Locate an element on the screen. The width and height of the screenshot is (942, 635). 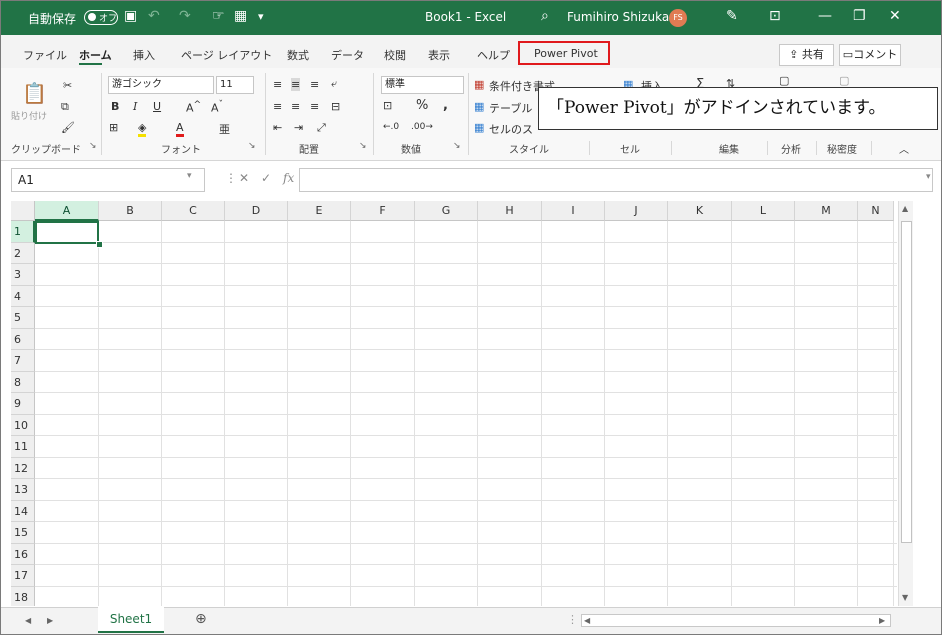
column-header: H is located at coordinates (510, 211).